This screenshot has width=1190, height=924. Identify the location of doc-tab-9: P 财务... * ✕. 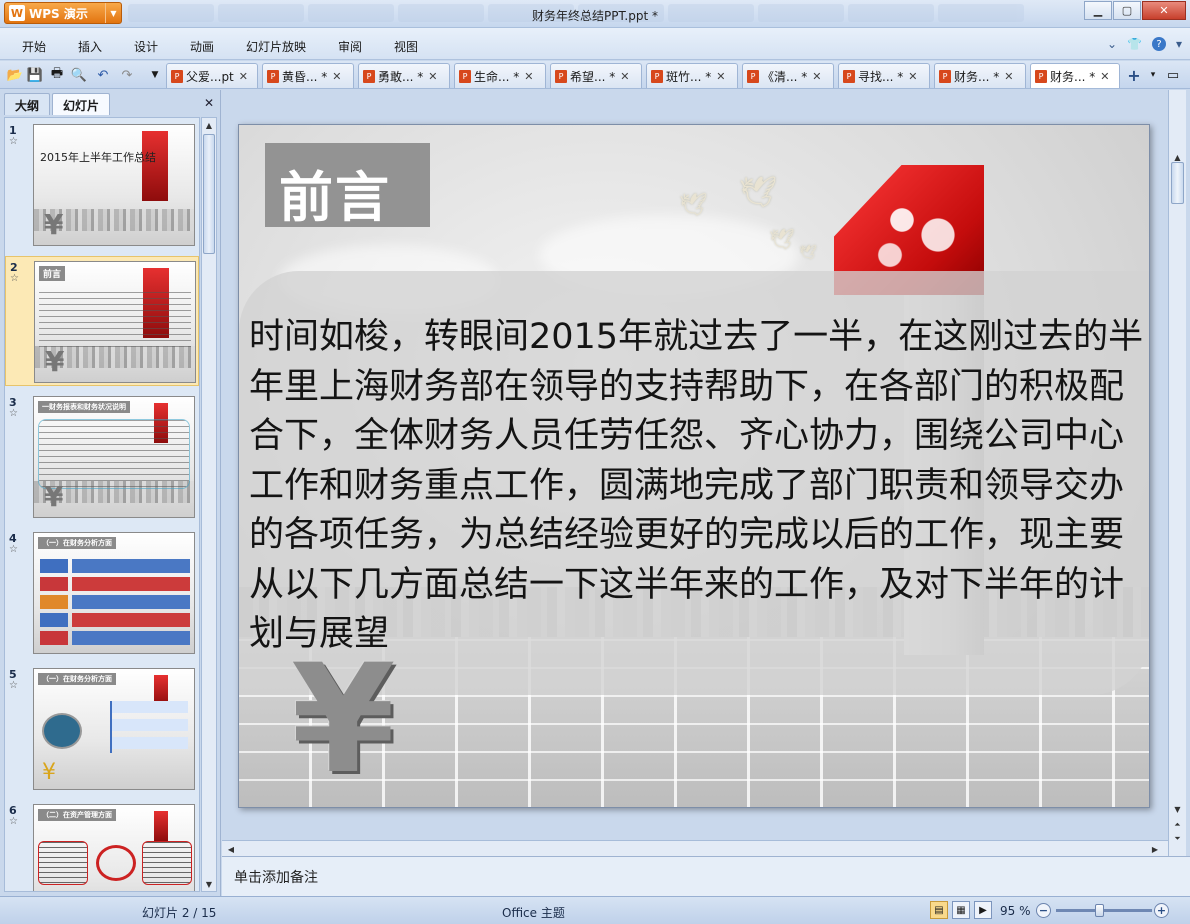
(980, 75).